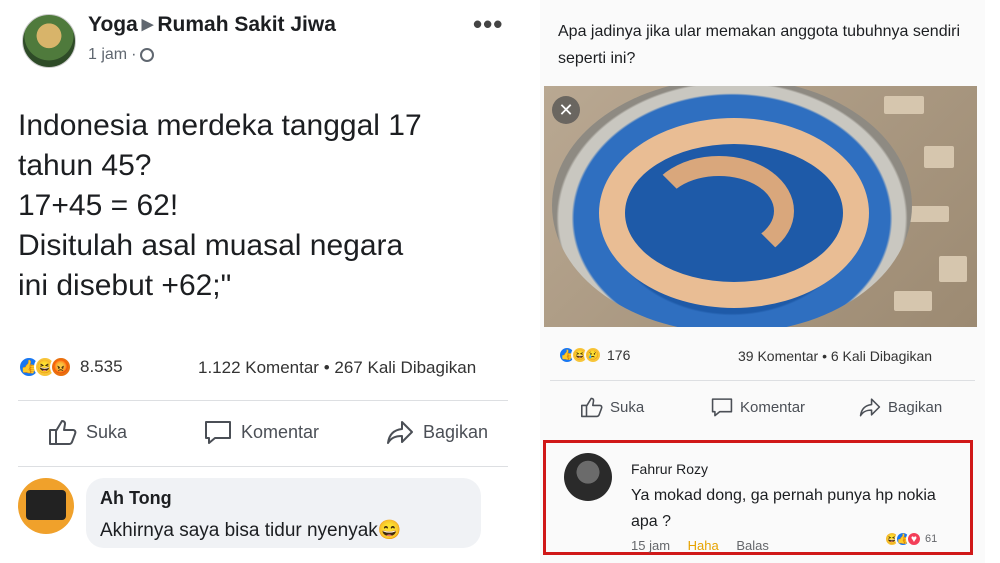  Describe the element at coordinates (98, 205) in the screenshot. I see `post-line: 17+45 = 62!` at that location.